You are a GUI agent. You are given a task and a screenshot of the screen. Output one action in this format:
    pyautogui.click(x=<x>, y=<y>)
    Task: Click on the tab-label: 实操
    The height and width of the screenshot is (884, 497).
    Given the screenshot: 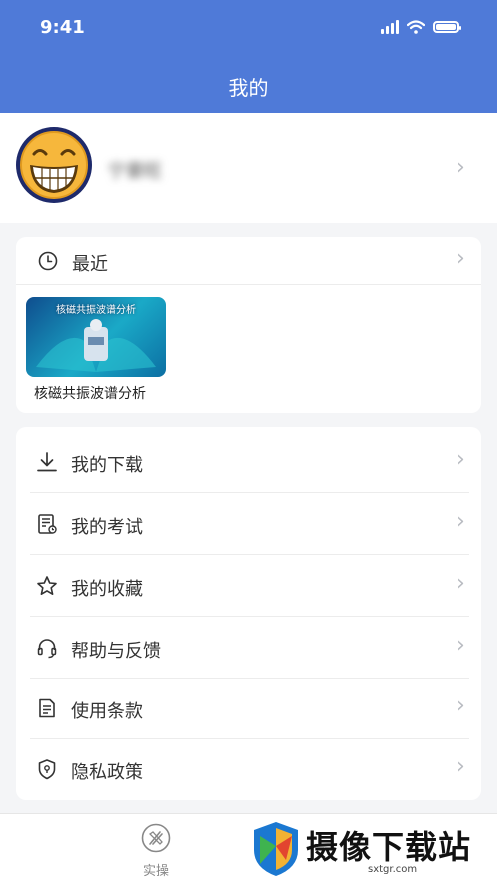 What is the action you would take?
    pyautogui.click(x=155, y=871)
    